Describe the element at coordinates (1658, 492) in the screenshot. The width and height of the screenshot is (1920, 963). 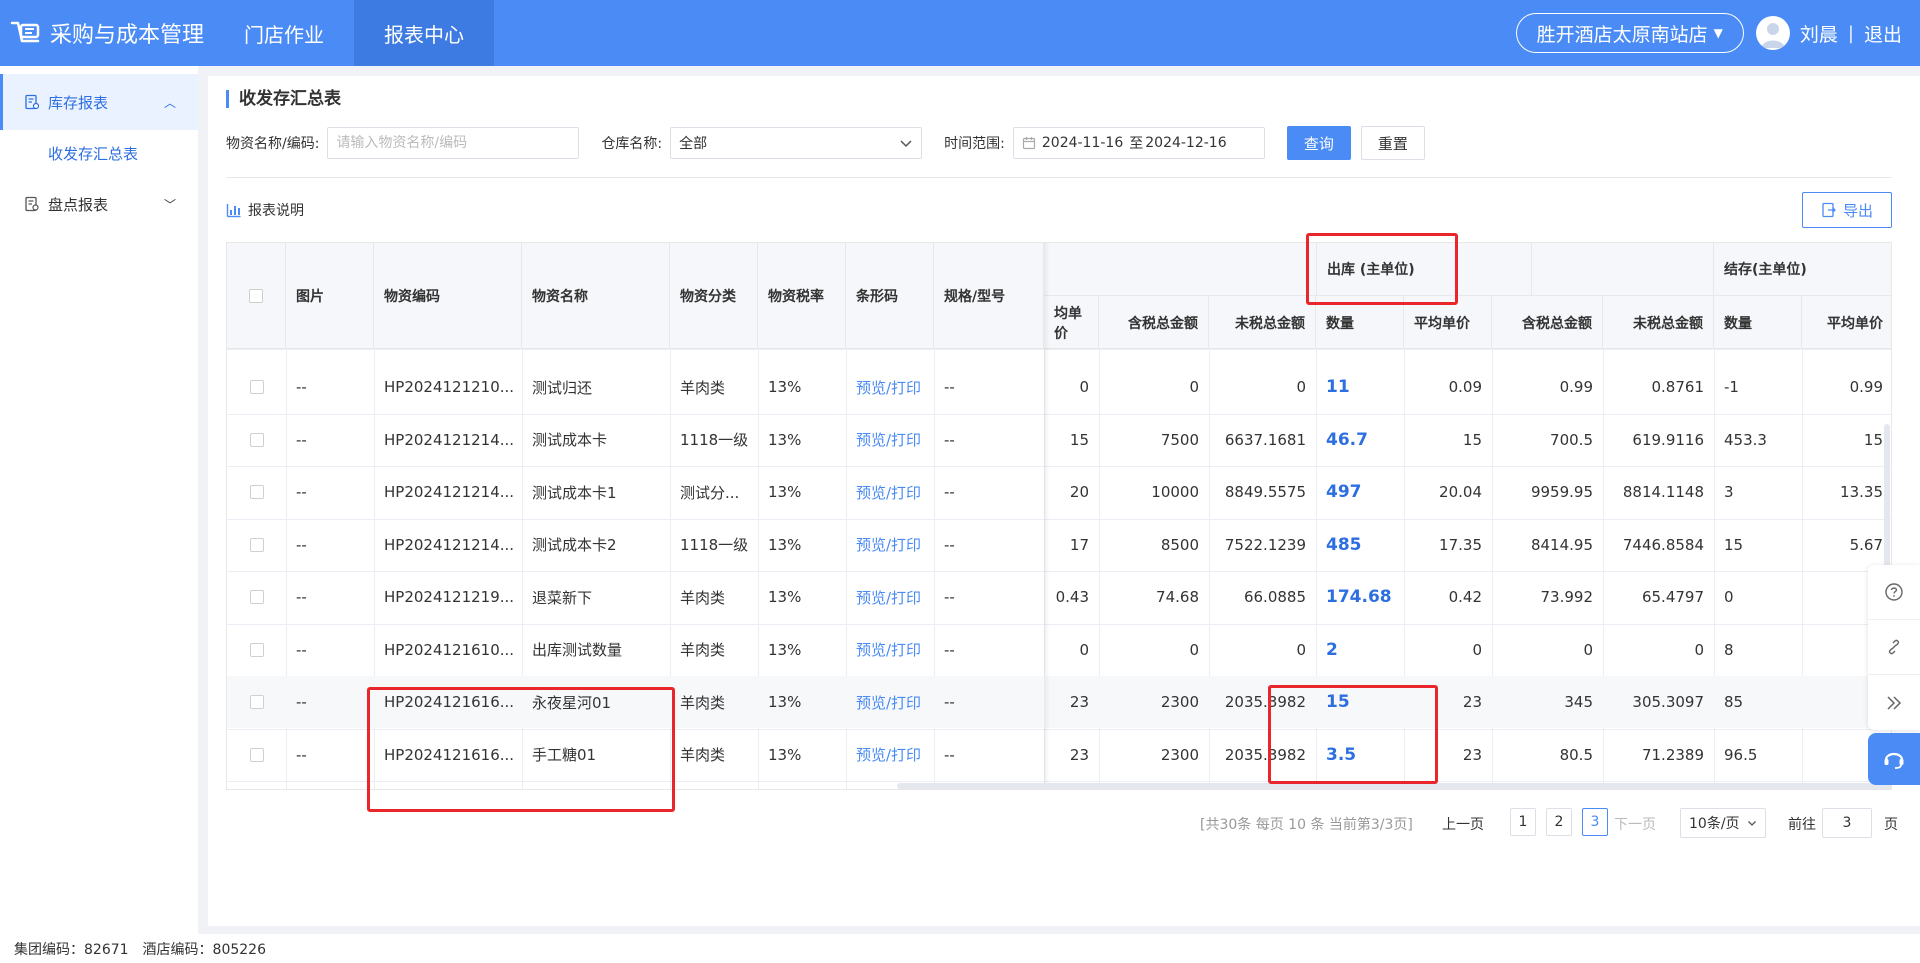
I see `table-cell: 8814.1148` at that location.